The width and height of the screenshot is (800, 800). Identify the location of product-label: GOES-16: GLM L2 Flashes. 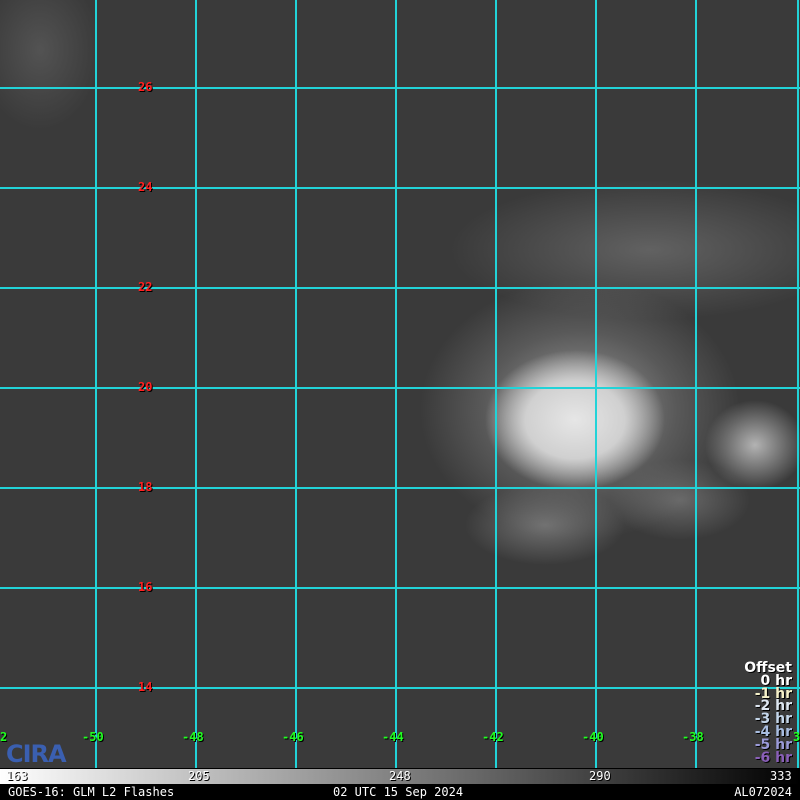
(91, 792).